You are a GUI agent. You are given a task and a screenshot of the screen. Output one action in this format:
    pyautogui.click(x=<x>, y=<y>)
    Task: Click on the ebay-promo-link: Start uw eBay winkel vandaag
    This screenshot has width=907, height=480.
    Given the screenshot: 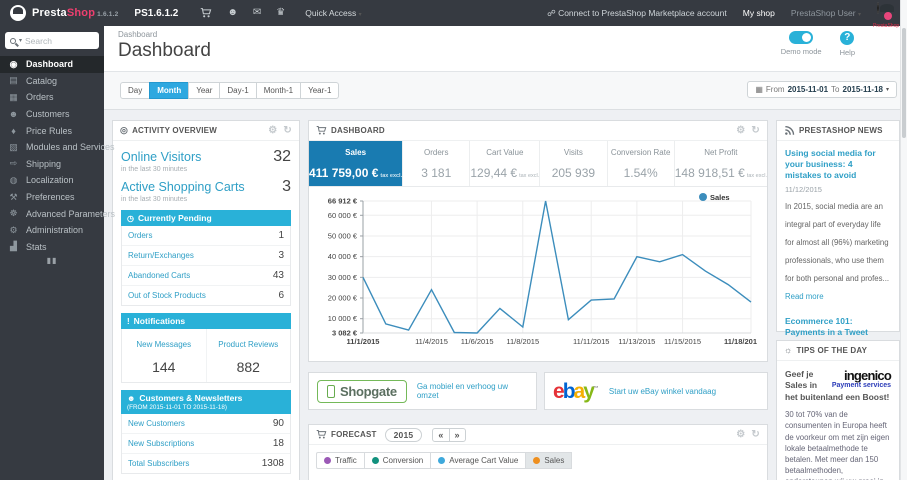 What is the action you would take?
    pyautogui.click(x=662, y=391)
    